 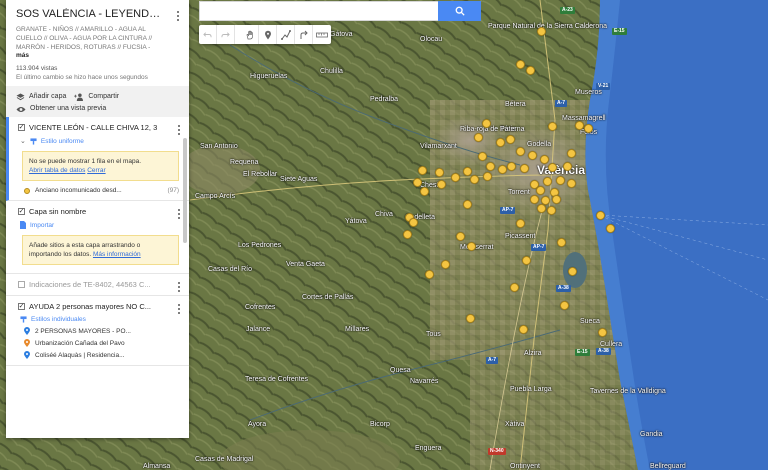 What do you see at coordinates (41, 97) in the screenshot?
I see `add-layer-button: Añadir capa` at bounding box center [41, 97].